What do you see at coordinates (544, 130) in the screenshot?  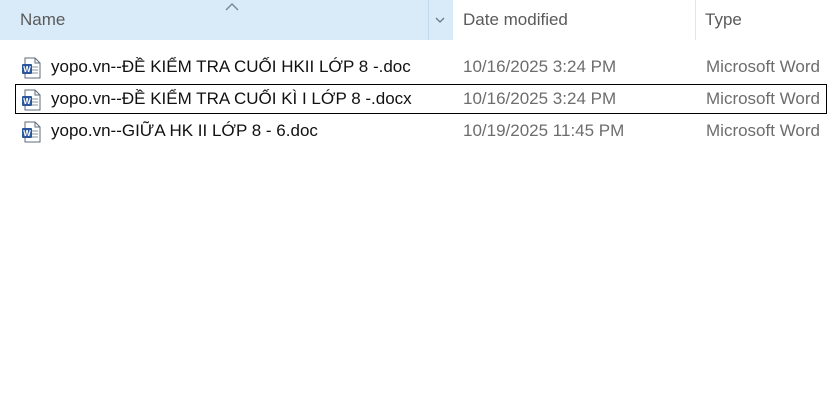 I see `file-date-modified: 10/19/2025 11:45 PM` at bounding box center [544, 130].